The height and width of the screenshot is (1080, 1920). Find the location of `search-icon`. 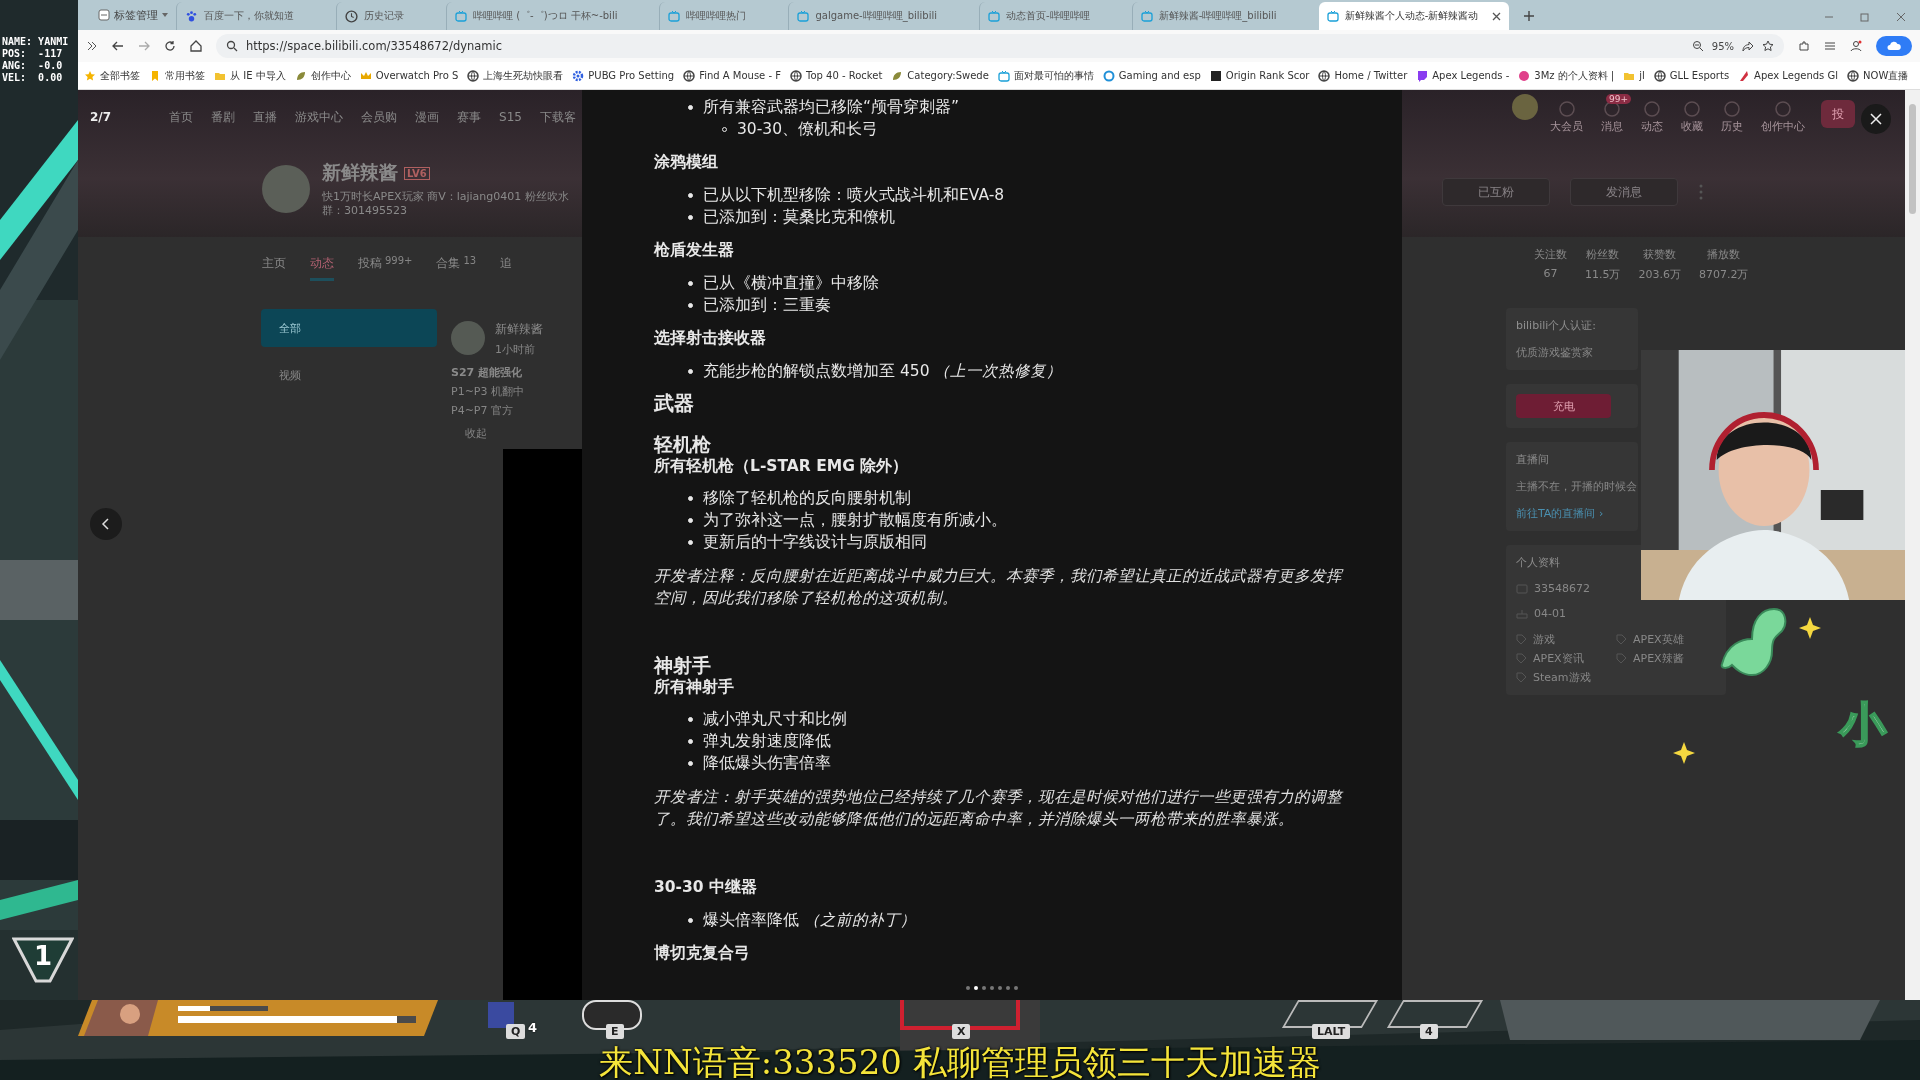

search-icon is located at coordinates (232, 46).